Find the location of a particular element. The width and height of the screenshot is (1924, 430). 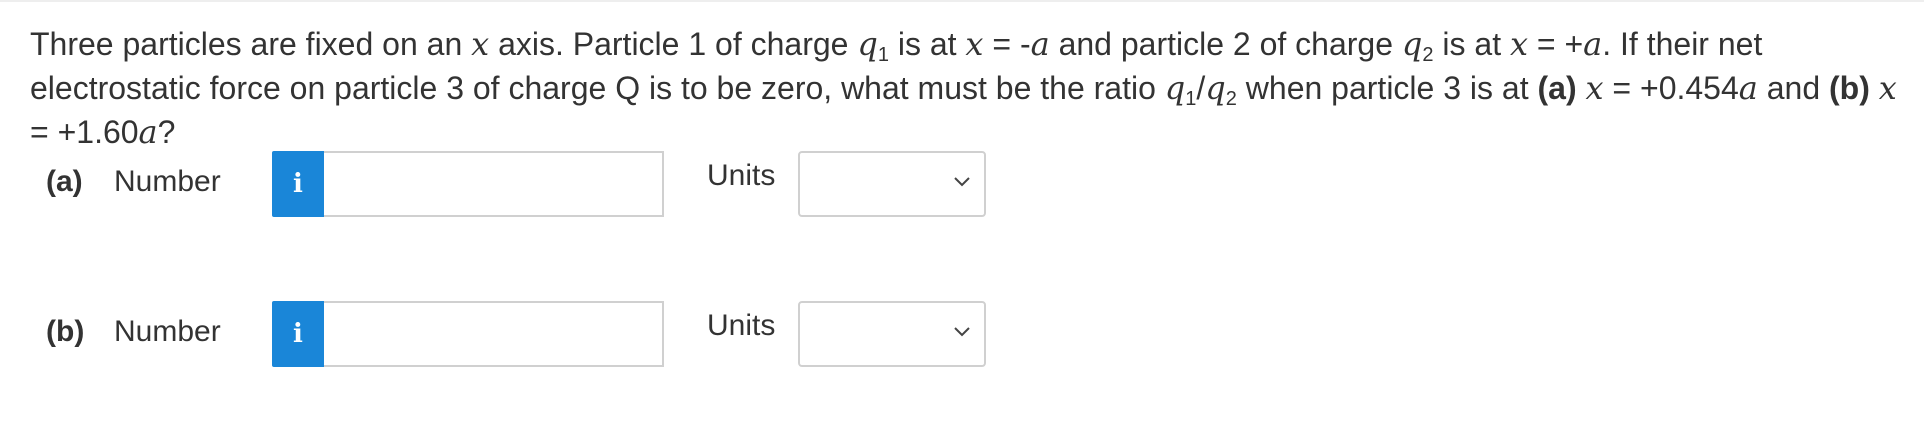

number-input-b is located at coordinates (494, 334).